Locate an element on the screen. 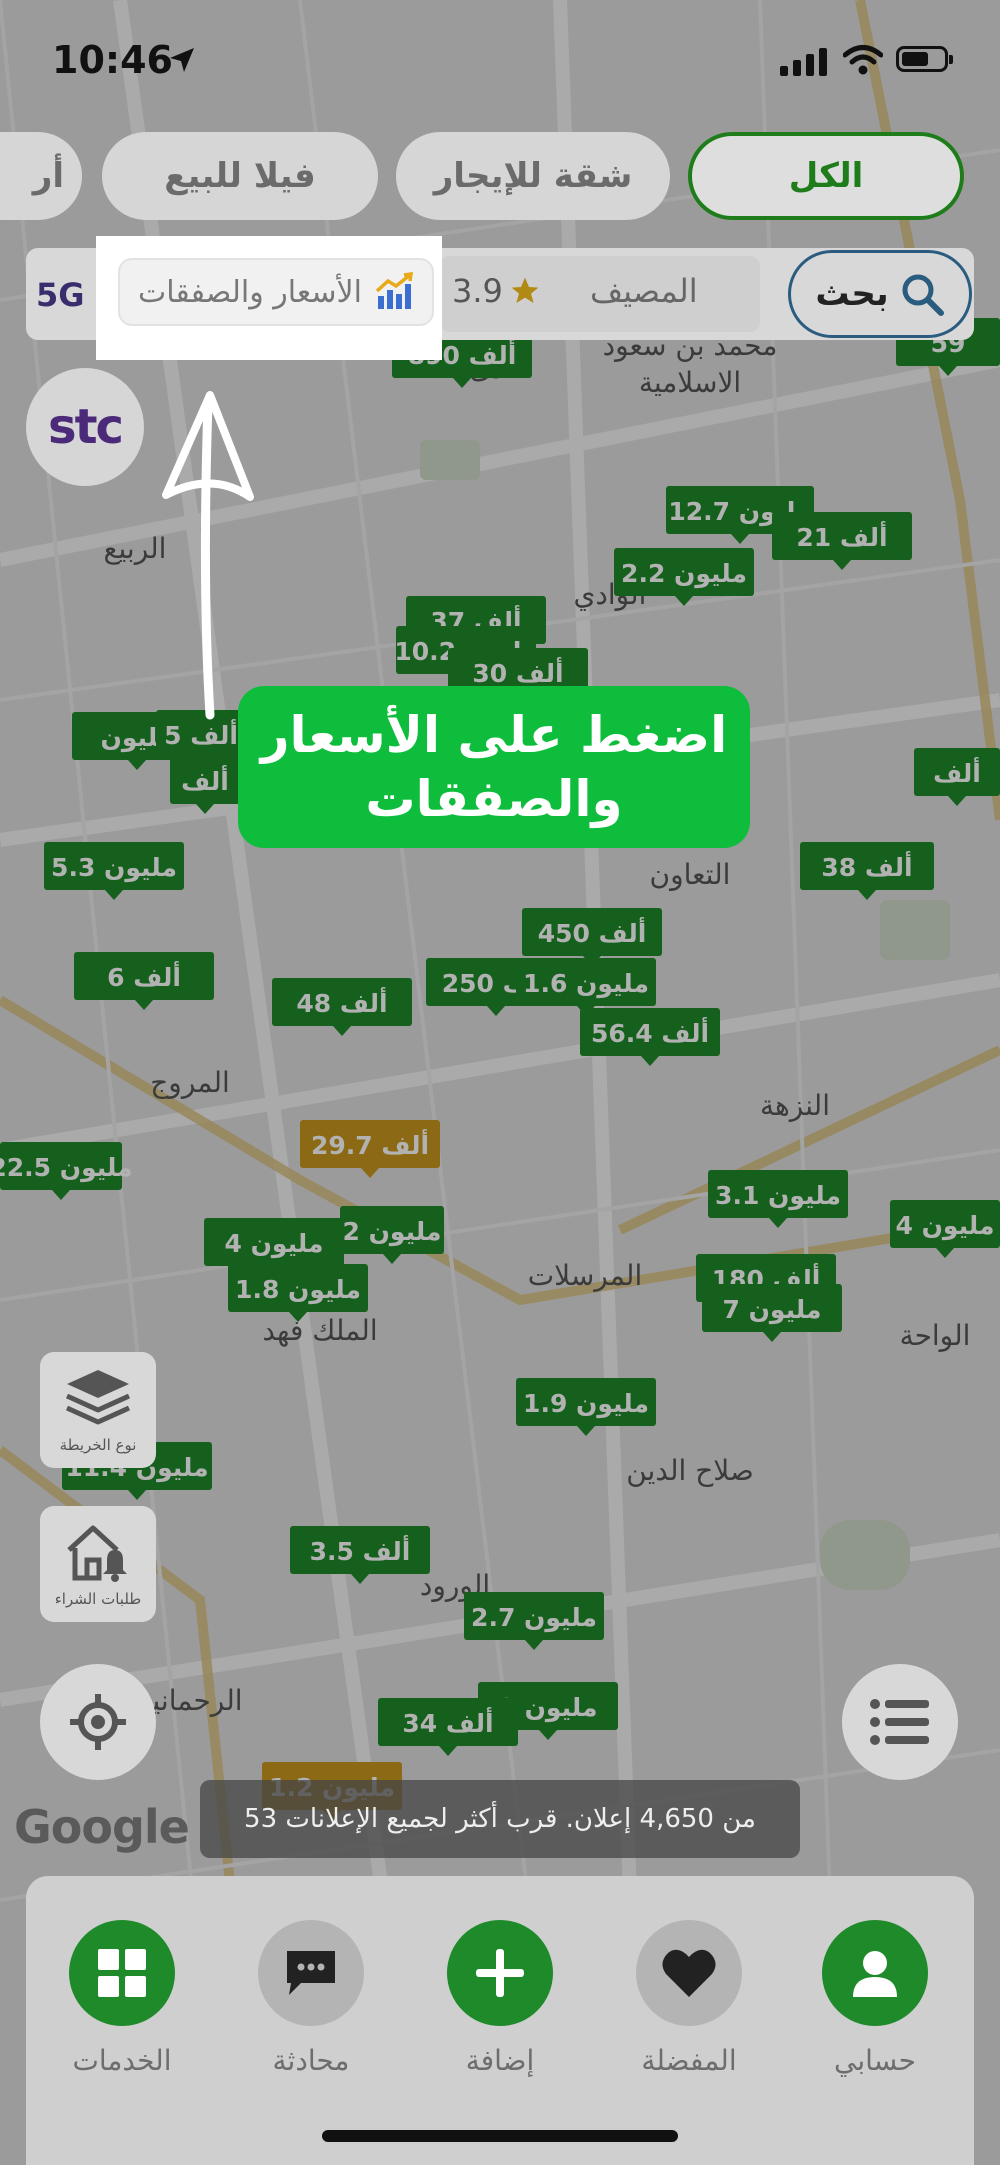 Image resolution: width=1000 pixels, height=2165 pixels. price-marker-label: 6 ألف is located at coordinates (144, 976).